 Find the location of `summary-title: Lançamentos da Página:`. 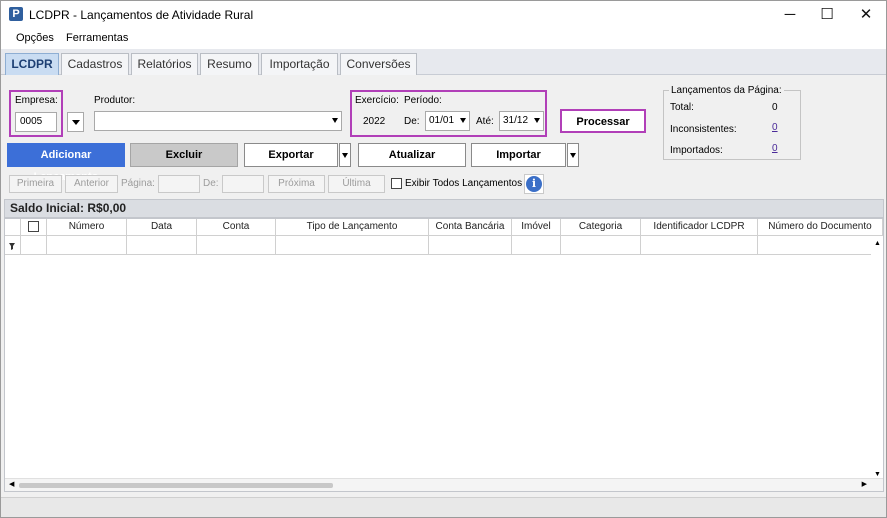

summary-title: Lançamentos da Página: is located at coordinates (726, 90).